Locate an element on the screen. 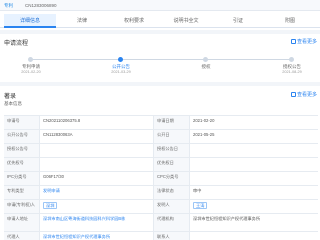 The width and height of the screenshot is (320, 240). field-label: 授权公告日 is located at coordinates (172, 150).